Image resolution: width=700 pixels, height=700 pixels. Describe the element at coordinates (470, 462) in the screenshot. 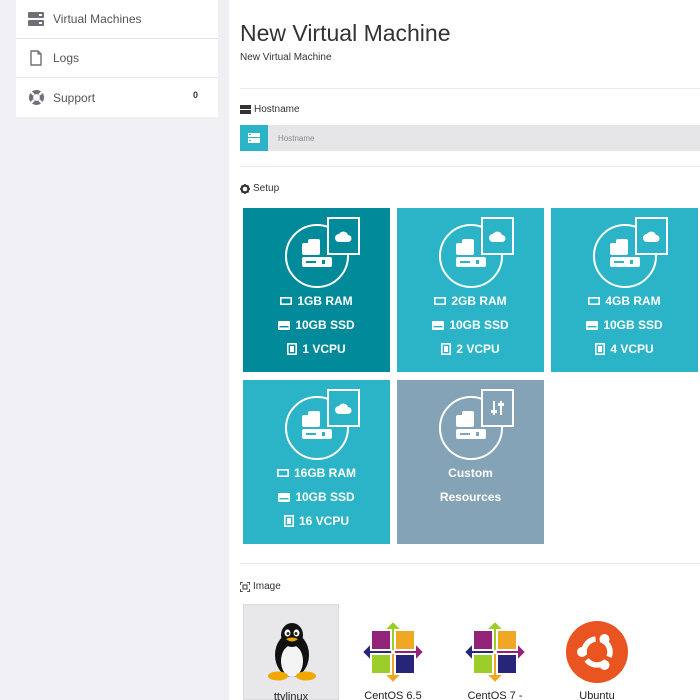

I see `plan-tile-custom: Custom Resources` at that location.